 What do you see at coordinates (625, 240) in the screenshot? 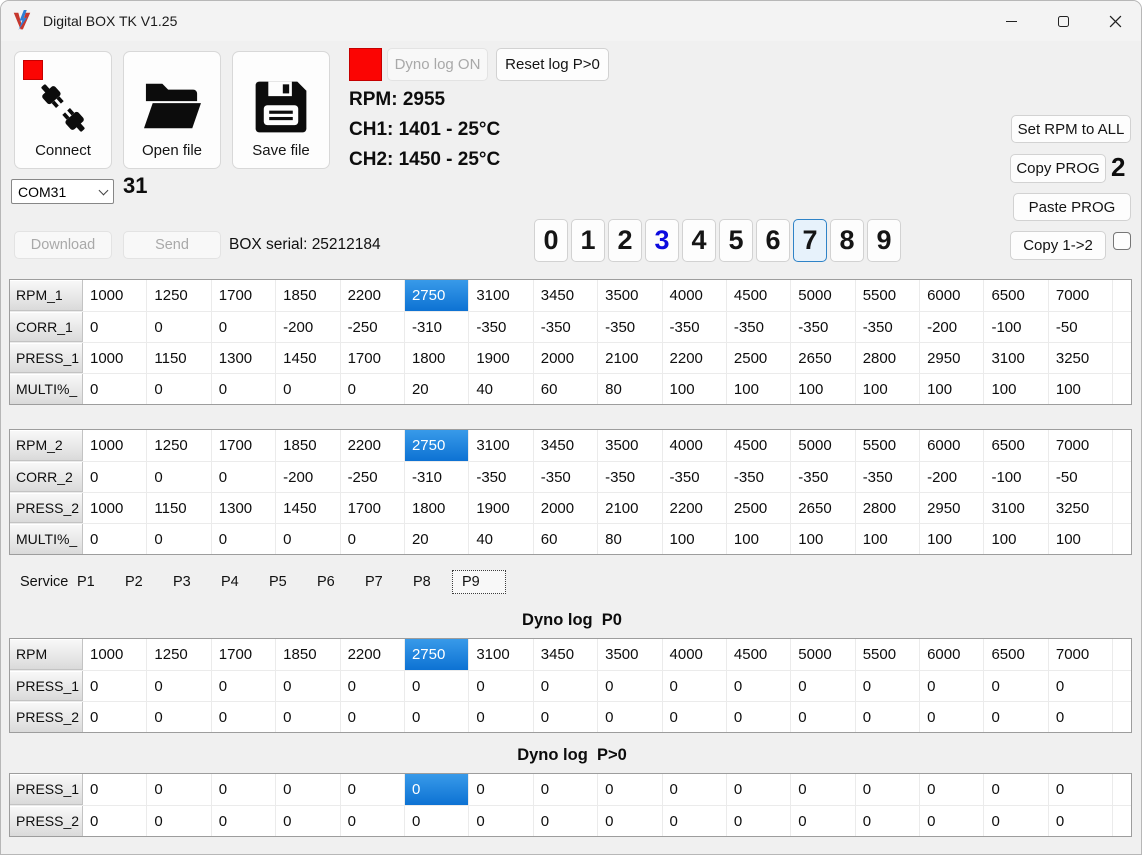
I see `prog-button-2: 2` at bounding box center [625, 240].